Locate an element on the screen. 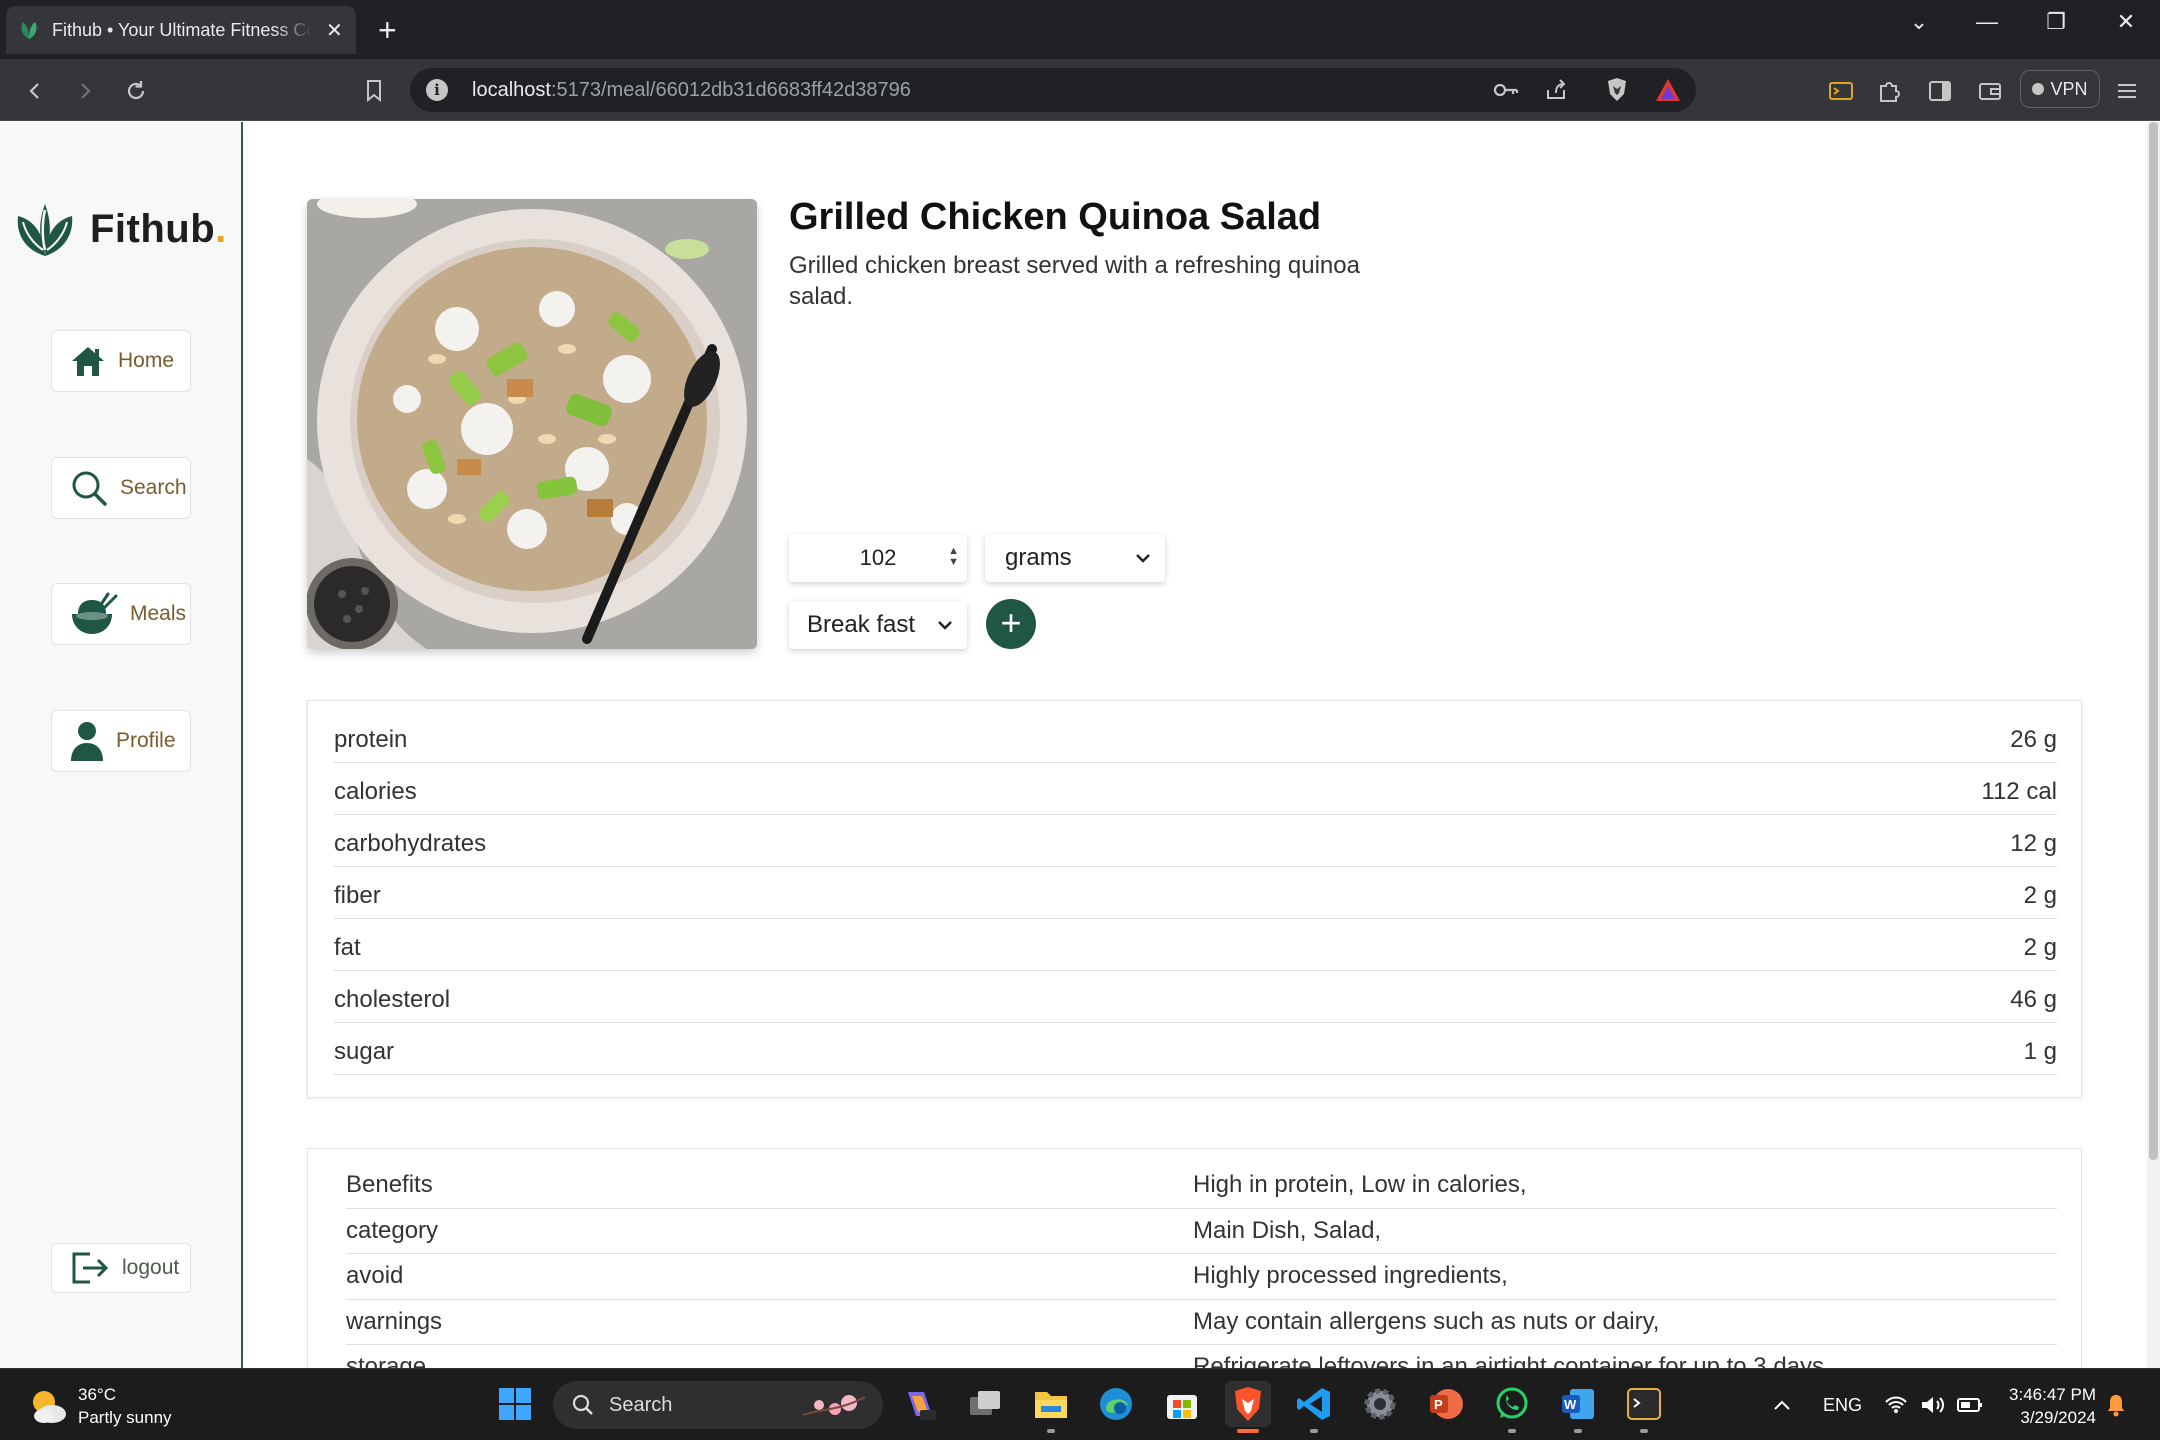 This screenshot has width=2160, height=1440. windows-logo-icon is located at coordinates (515, 1404).